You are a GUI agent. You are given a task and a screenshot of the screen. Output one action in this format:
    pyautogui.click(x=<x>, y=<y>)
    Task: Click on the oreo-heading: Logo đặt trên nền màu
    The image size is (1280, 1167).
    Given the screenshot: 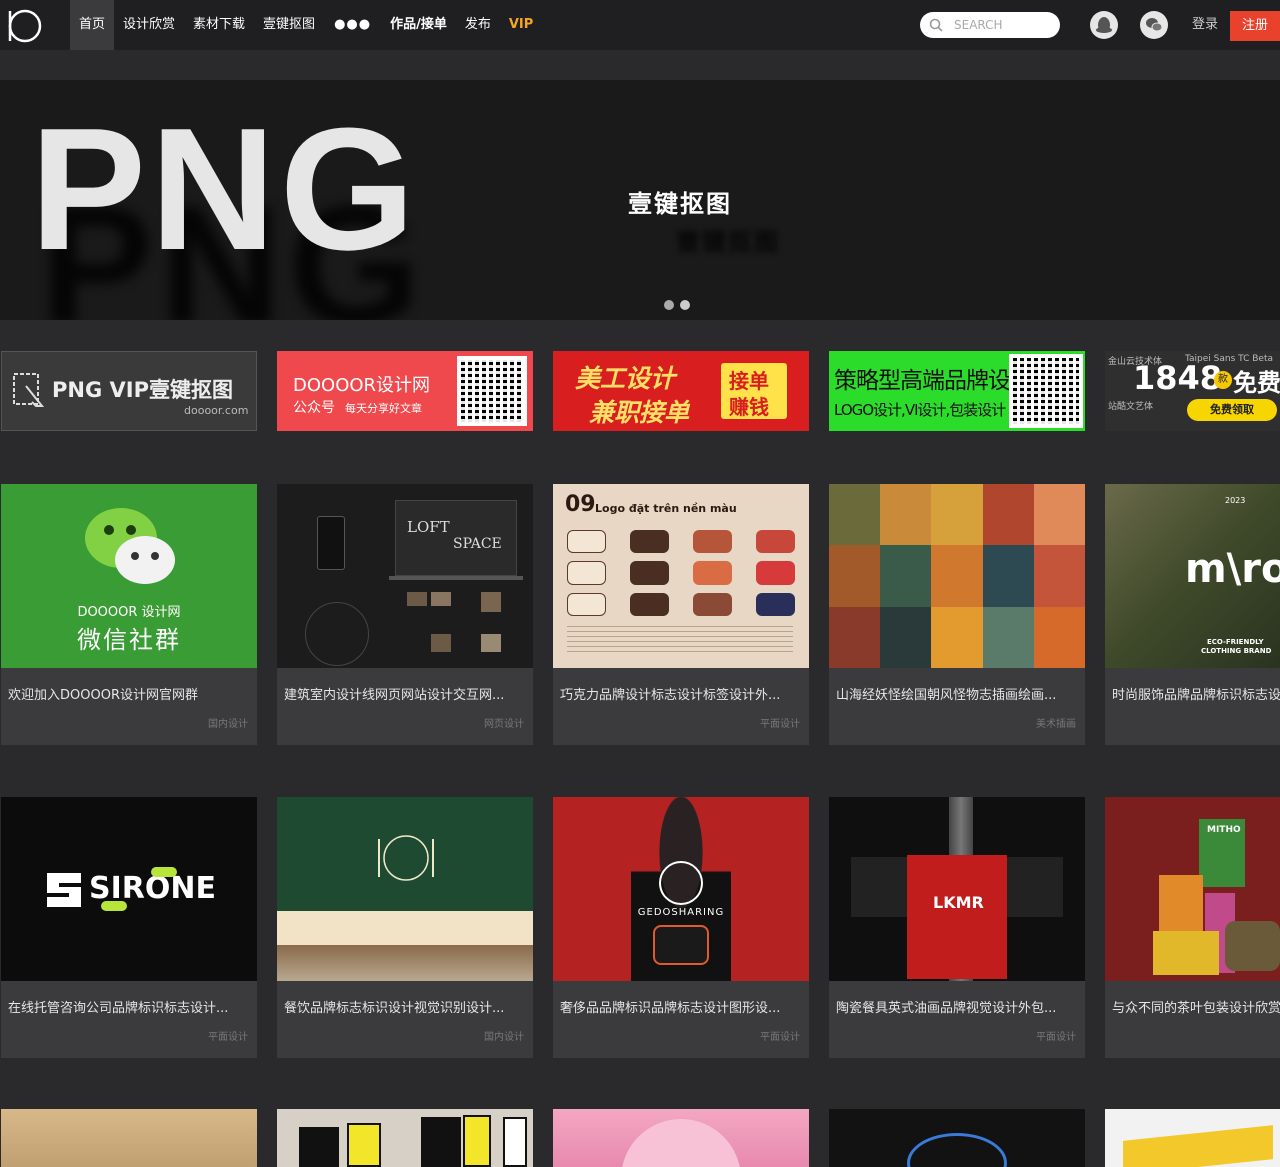 What is the action you would take?
    pyautogui.click(x=666, y=508)
    